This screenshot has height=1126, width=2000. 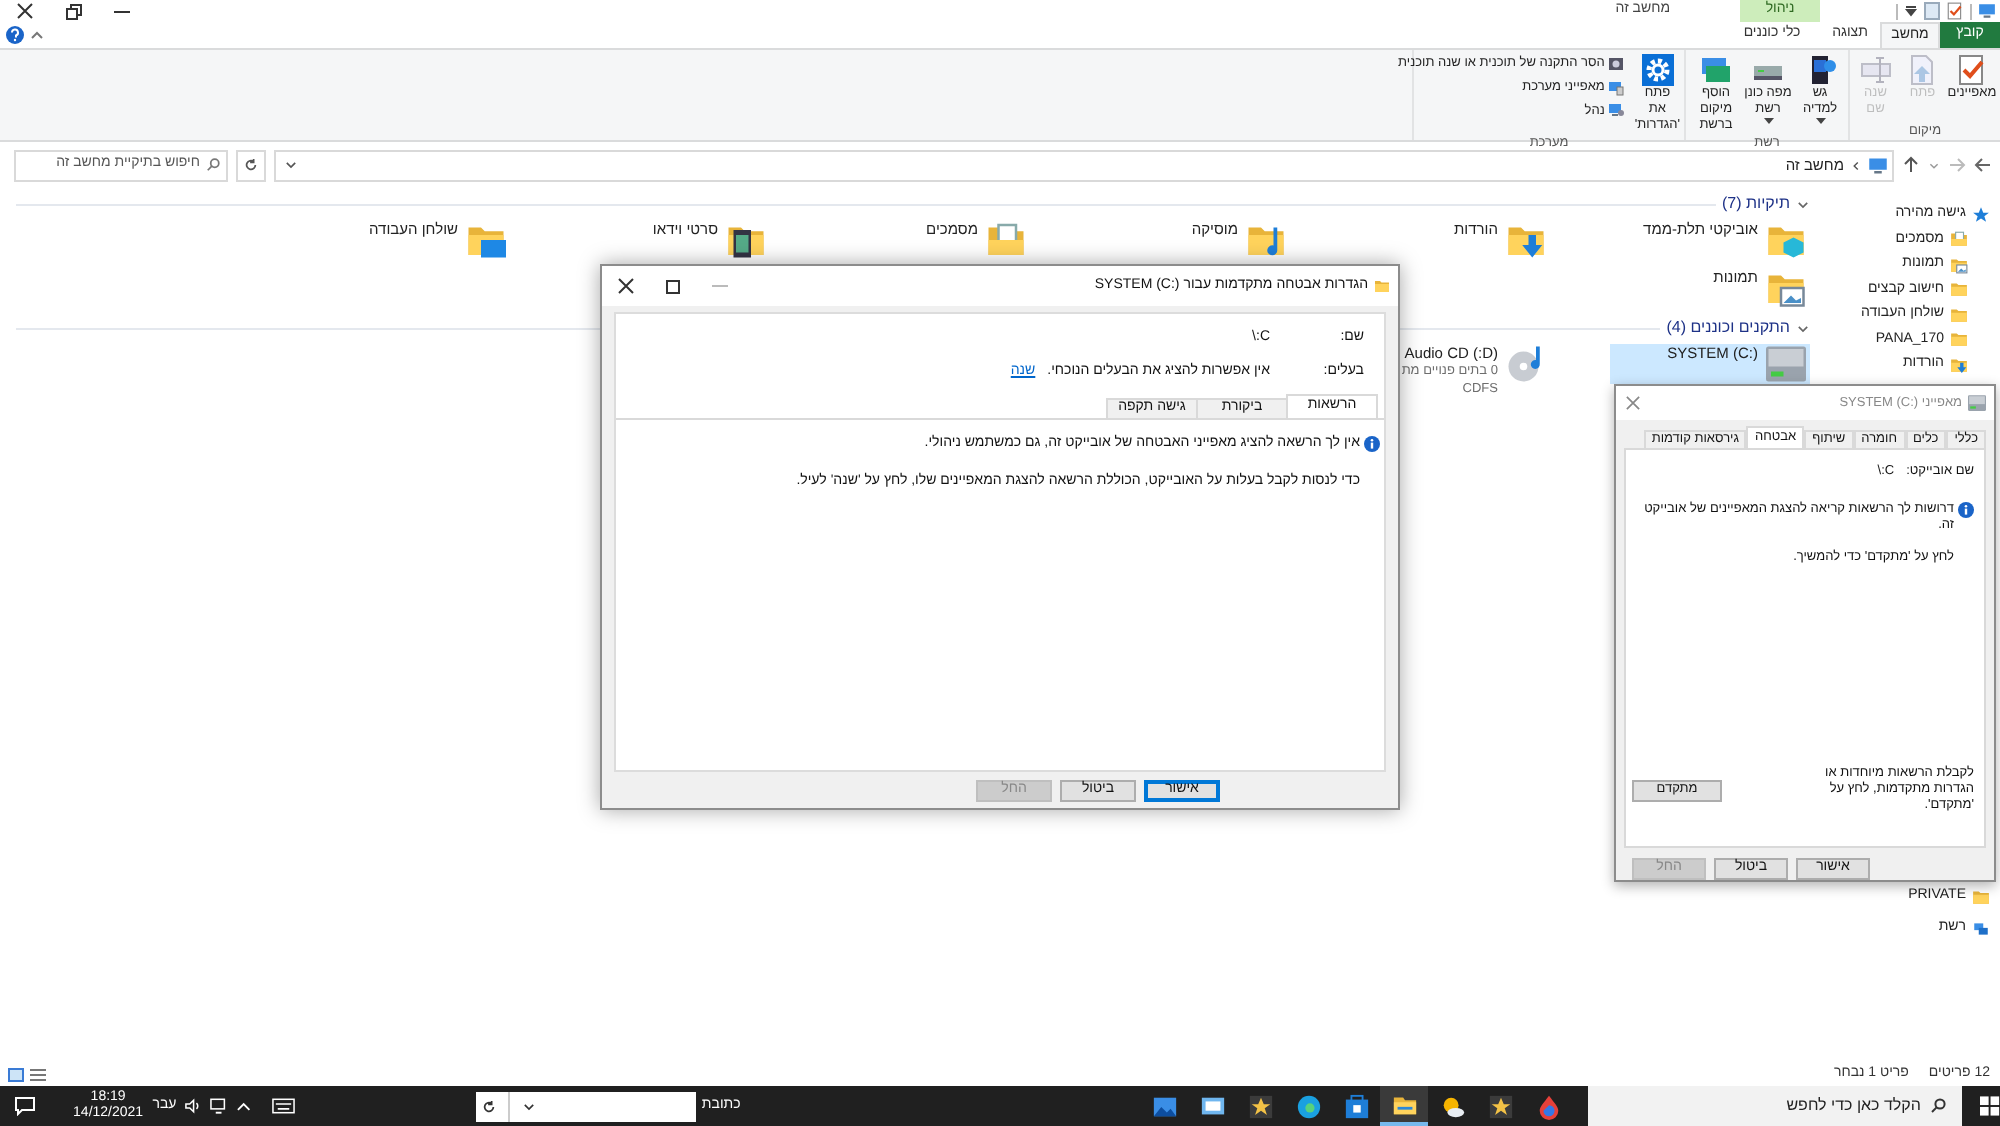 I want to click on collapse-ribbon-icon, so click(x=37, y=35).